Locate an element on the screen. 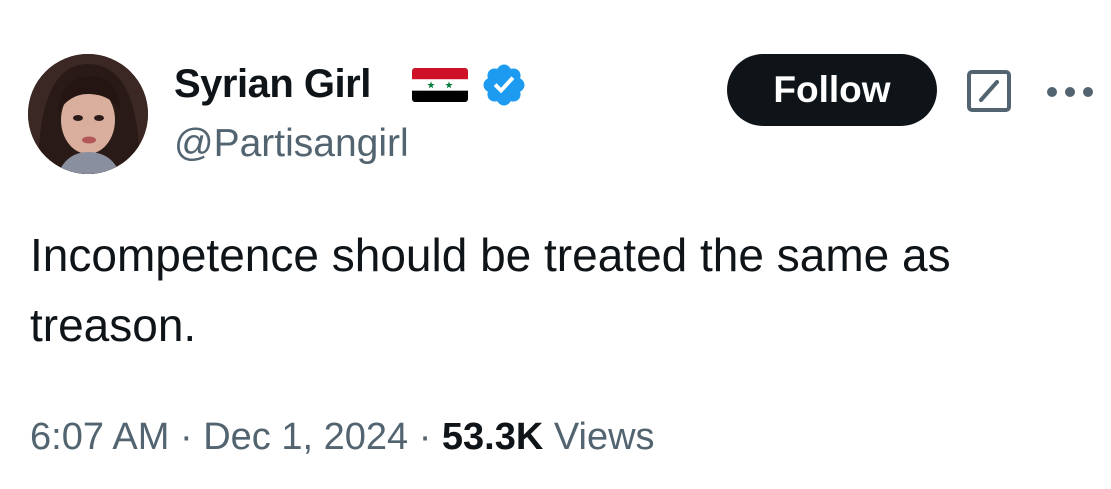  more-options-icon is located at coordinates (1070, 92).